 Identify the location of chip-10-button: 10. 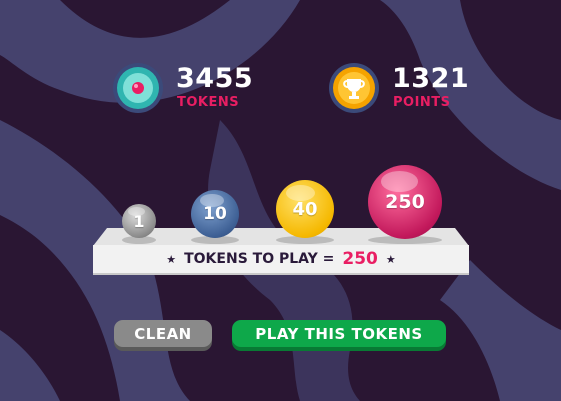
(215, 214).